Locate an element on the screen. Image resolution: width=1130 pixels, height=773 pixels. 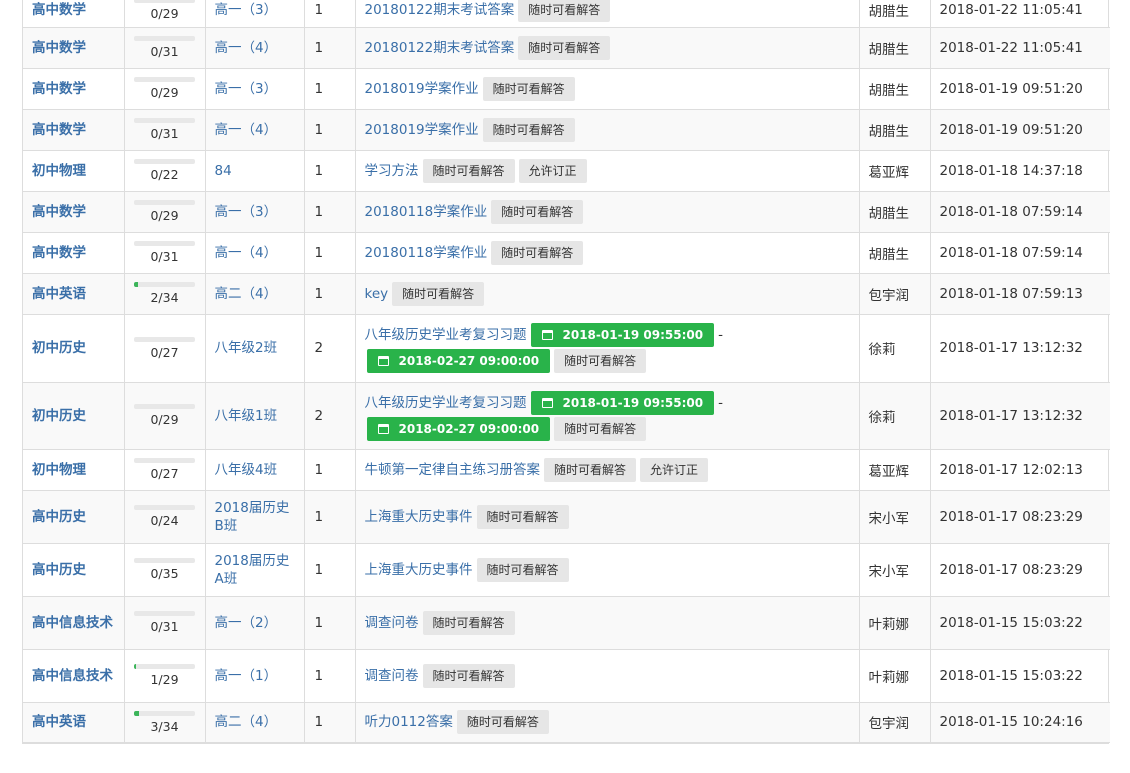
class-cell: 高一（4） is located at coordinates (255, 253).